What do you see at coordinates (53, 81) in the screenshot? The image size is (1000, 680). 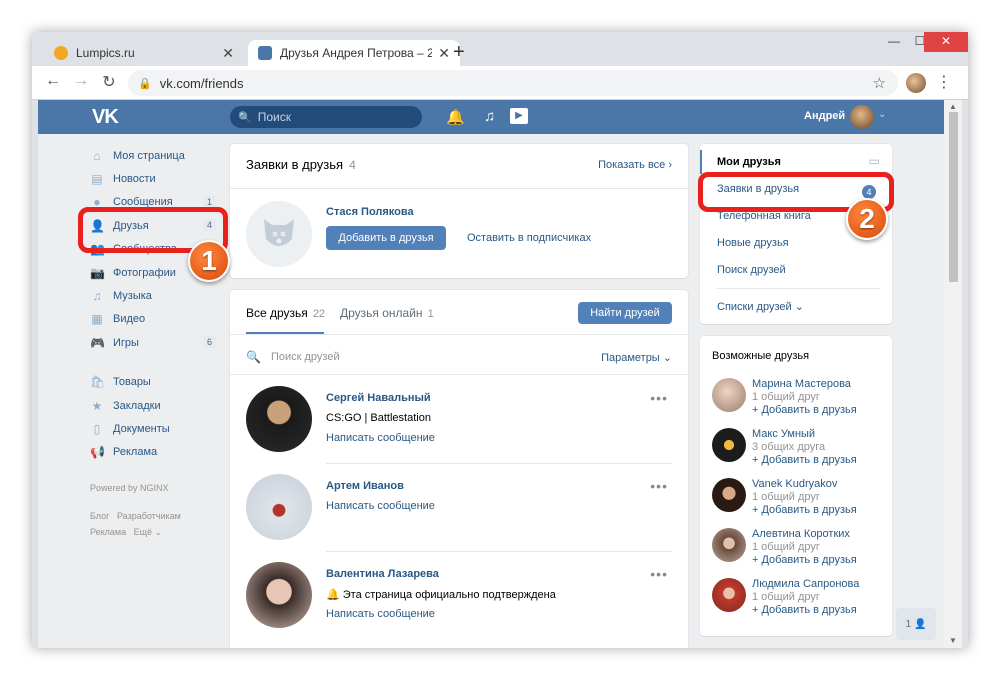 I see `back-arrow-icon: ←` at bounding box center [53, 81].